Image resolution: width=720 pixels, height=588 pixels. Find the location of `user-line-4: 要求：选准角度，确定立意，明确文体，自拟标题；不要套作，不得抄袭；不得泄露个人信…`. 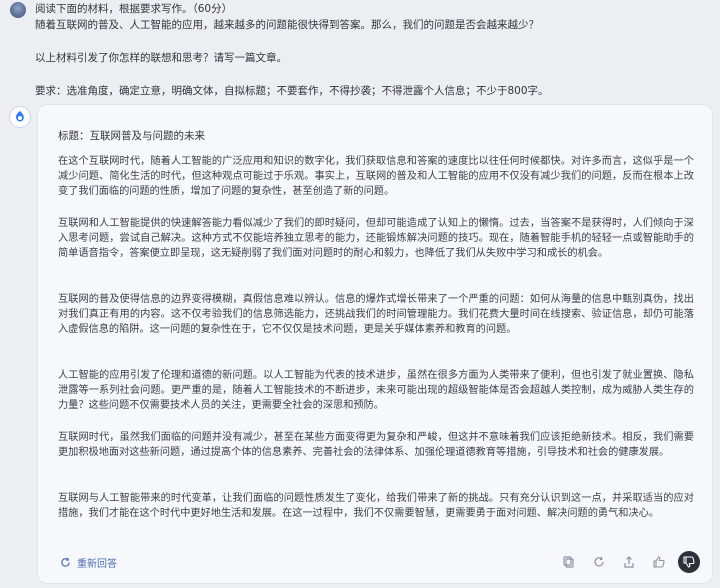

user-line-4: 要求：选准角度，确定立意，明确文体，自拟标题；不要套作，不得抄袭；不得泄露个人信… is located at coordinates (292, 91).